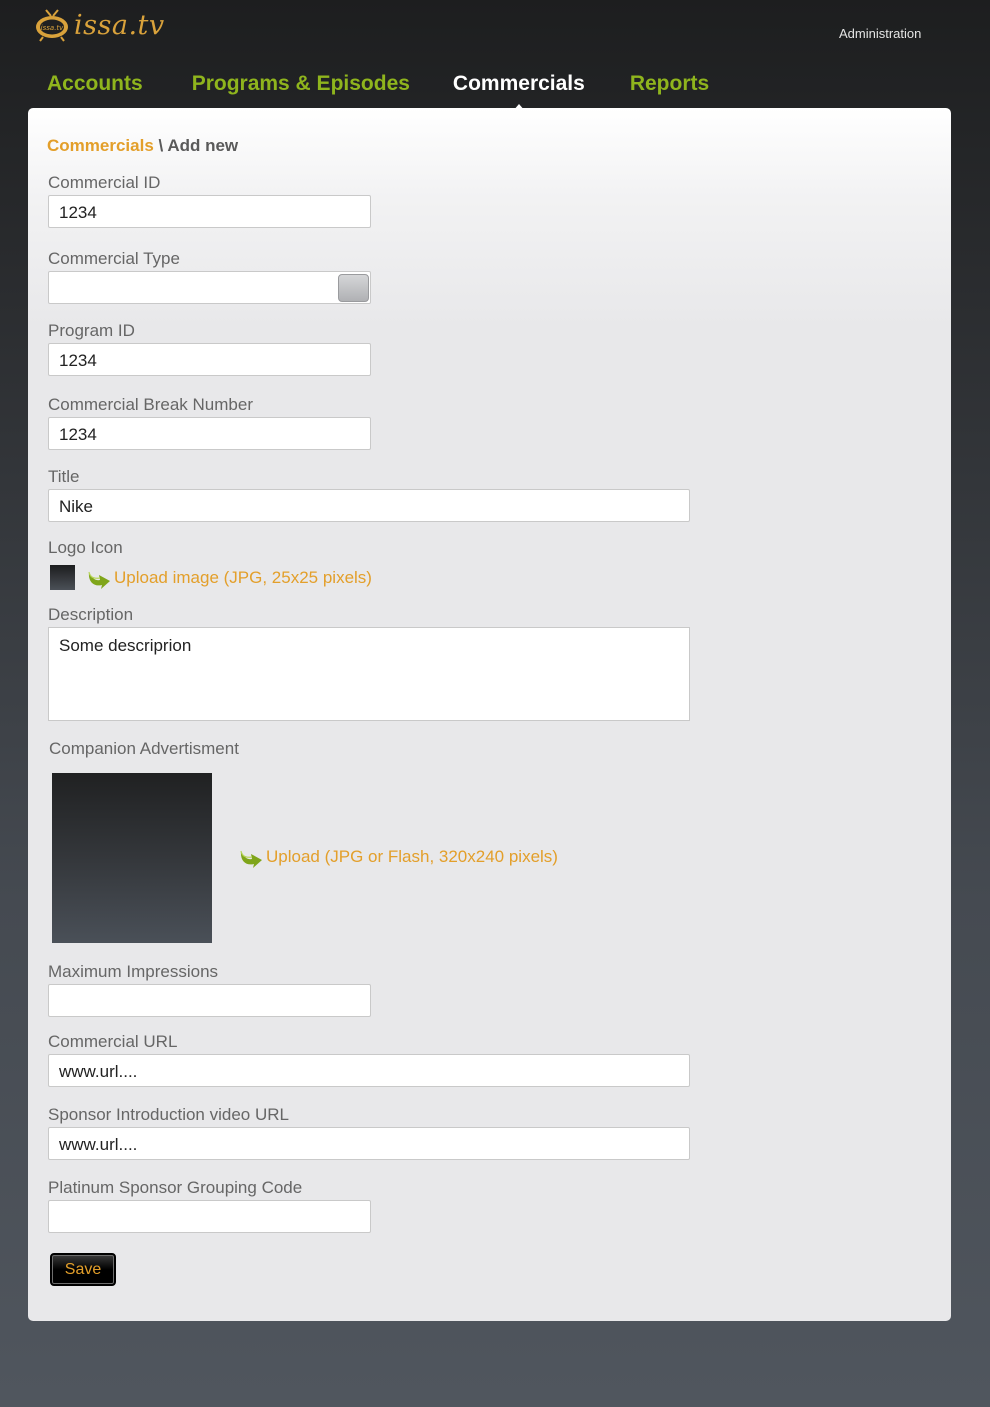  Describe the element at coordinates (369, 505) in the screenshot. I see `title-input: Nike` at that location.